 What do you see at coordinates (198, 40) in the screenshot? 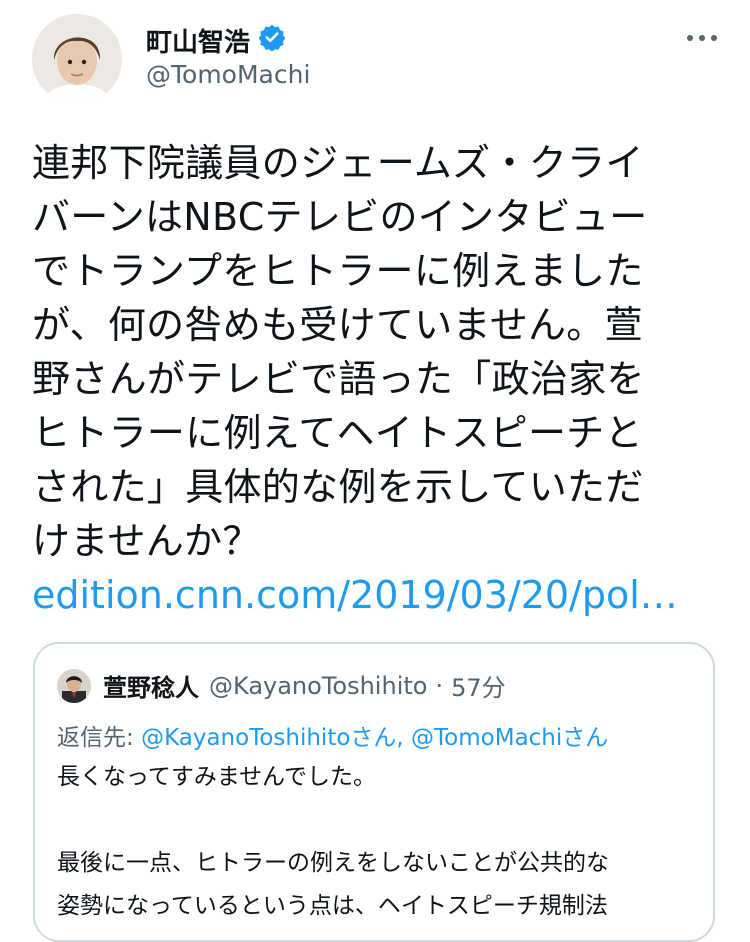
I see `author-name: 町山智浩` at bounding box center [198, 40].